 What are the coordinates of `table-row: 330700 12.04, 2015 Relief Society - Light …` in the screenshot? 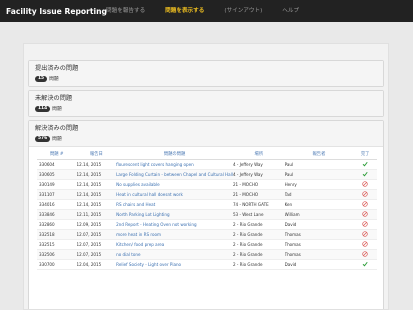 It's located at (207, 264).